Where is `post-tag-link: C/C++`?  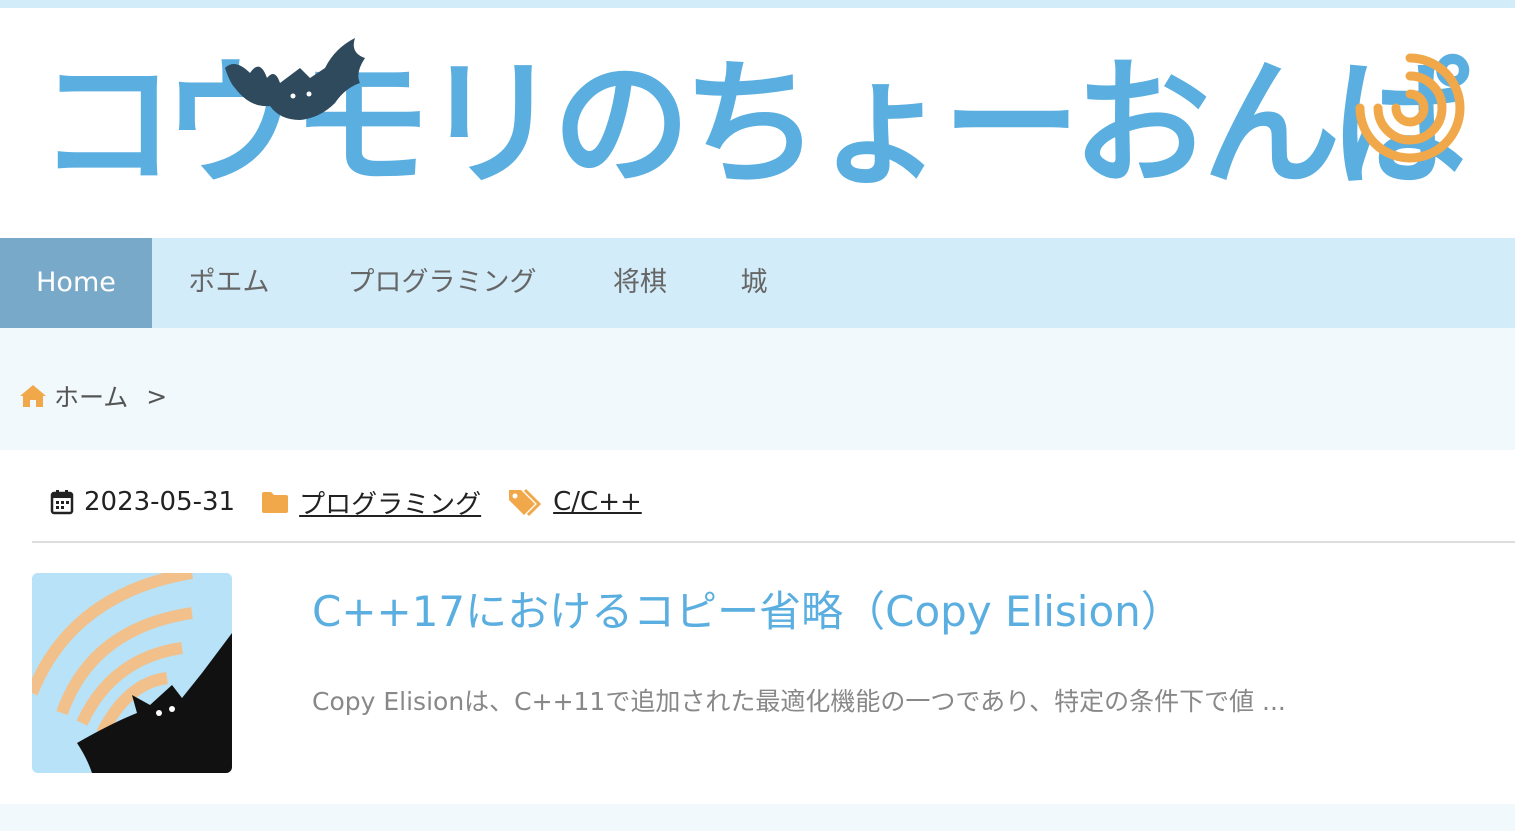 post-tag-link: C/C++ is located at coordinates (597, 502).